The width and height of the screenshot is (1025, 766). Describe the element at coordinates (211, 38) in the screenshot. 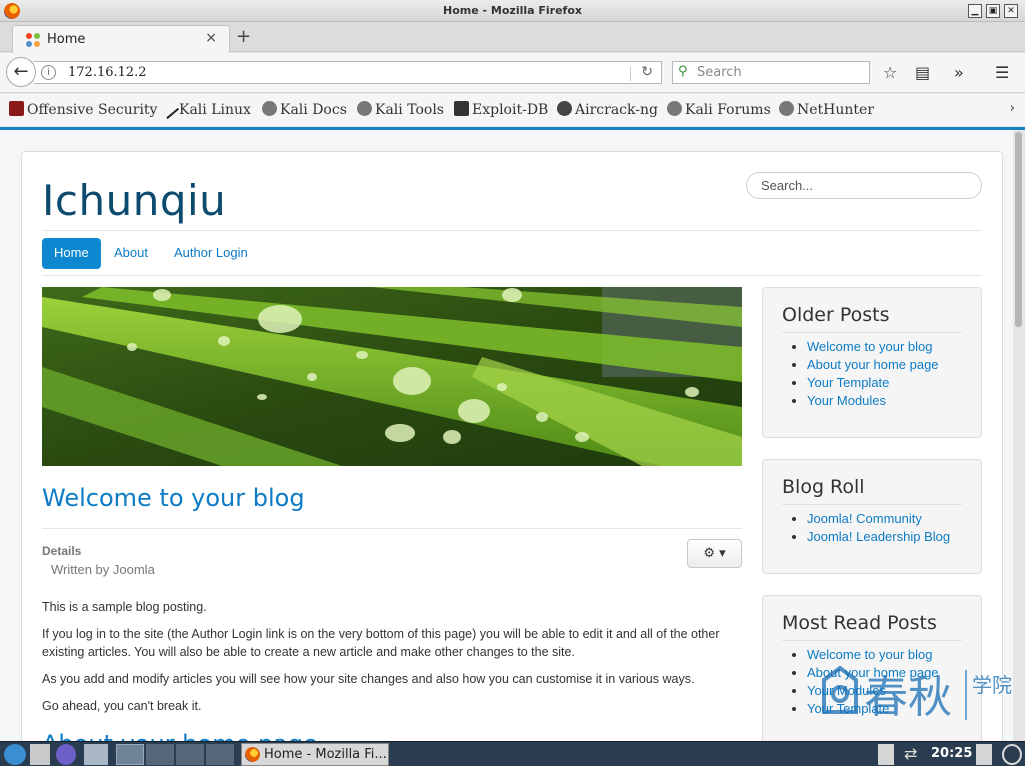

I see `tab-close-icon: ×` at that location.